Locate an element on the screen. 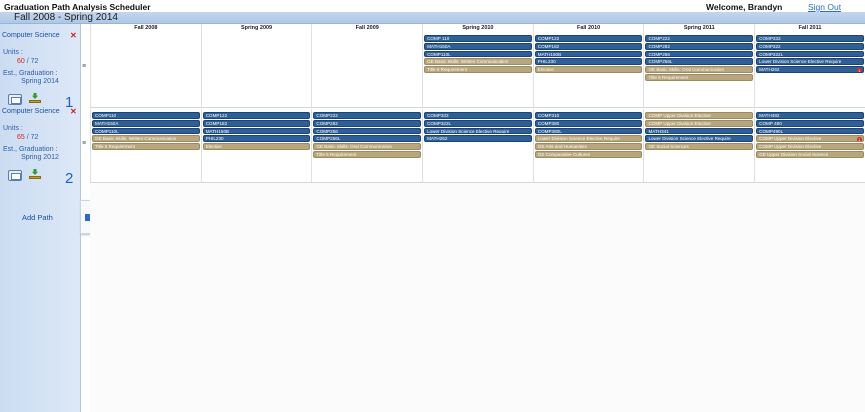 The image size is (865, 412). requirement-block: GE Arts and Humanities is located at coordinates (588, 146).